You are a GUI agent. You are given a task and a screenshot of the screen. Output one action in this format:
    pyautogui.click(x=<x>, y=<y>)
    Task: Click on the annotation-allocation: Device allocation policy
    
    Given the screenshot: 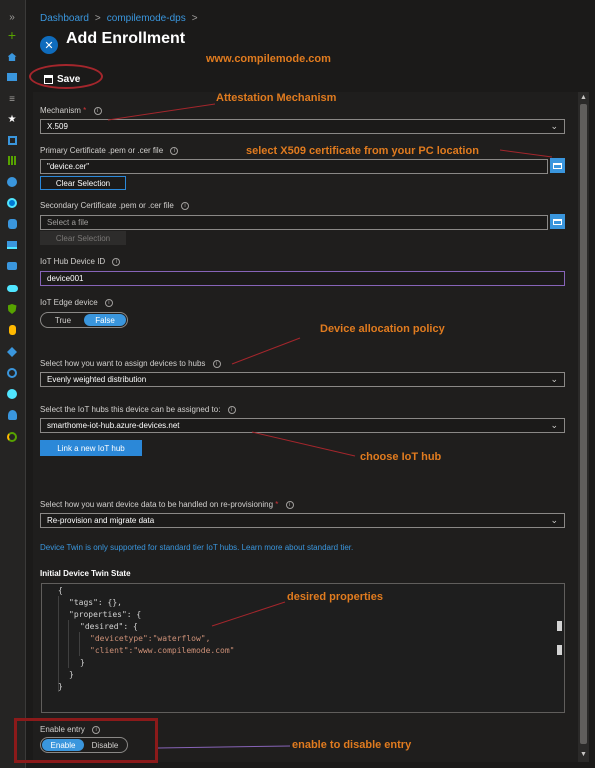 What is the action you would take?
    pyautogui.click(x=382, y=329)
    